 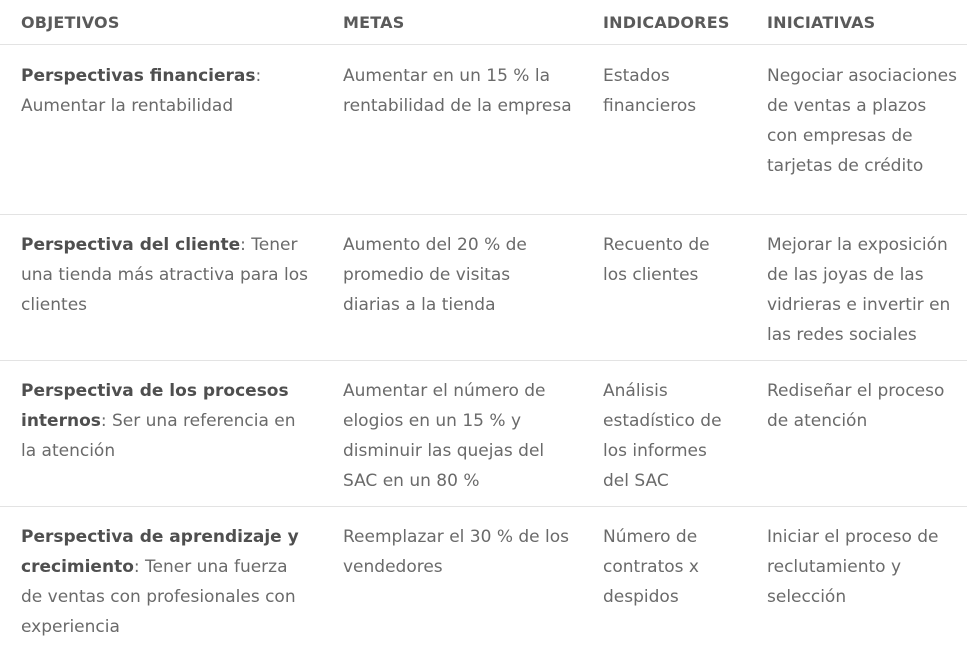 I want to click on table-header: OBJETIVOS METAS INDICADORES INICIATIVAS, so click(x=483, y=22).